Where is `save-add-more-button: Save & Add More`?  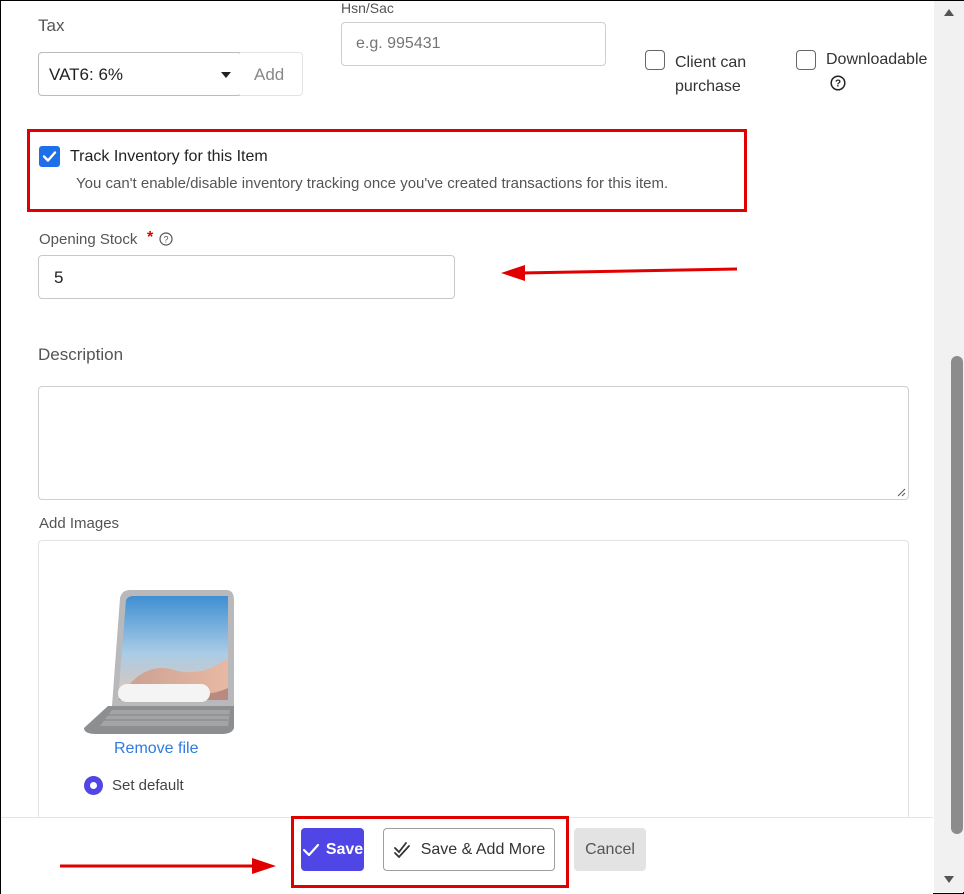 save-add-more-button: Save & Add More is located at coordinates (469, 849).